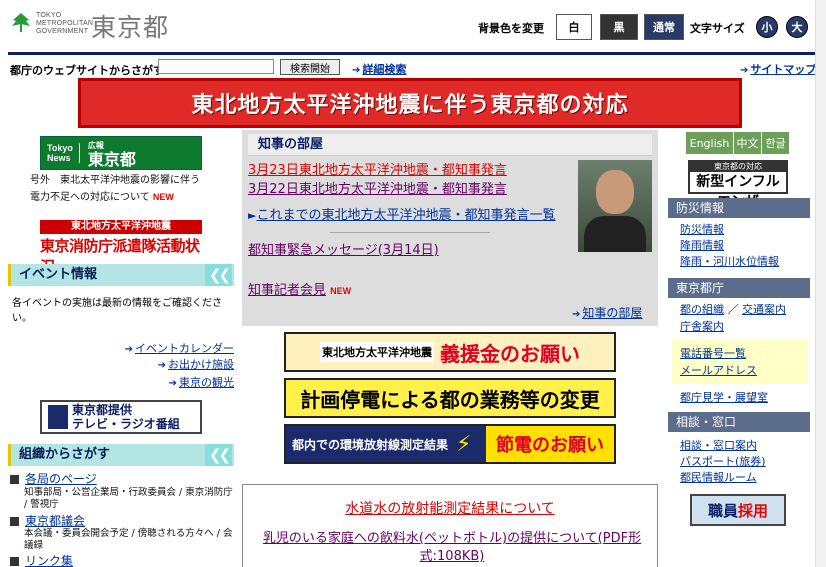 The width and height of the screenshot is (826, 567). I want to click on org-link: 都の組織, so click(702, 309).